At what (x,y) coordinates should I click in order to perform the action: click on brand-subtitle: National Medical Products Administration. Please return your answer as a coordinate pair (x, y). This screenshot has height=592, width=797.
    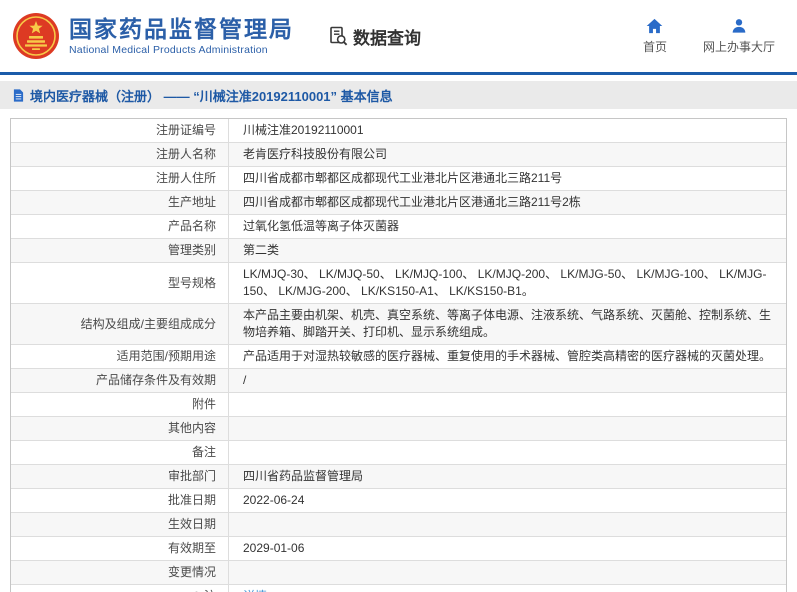
    Looking at the image, I should click on (168, 50).